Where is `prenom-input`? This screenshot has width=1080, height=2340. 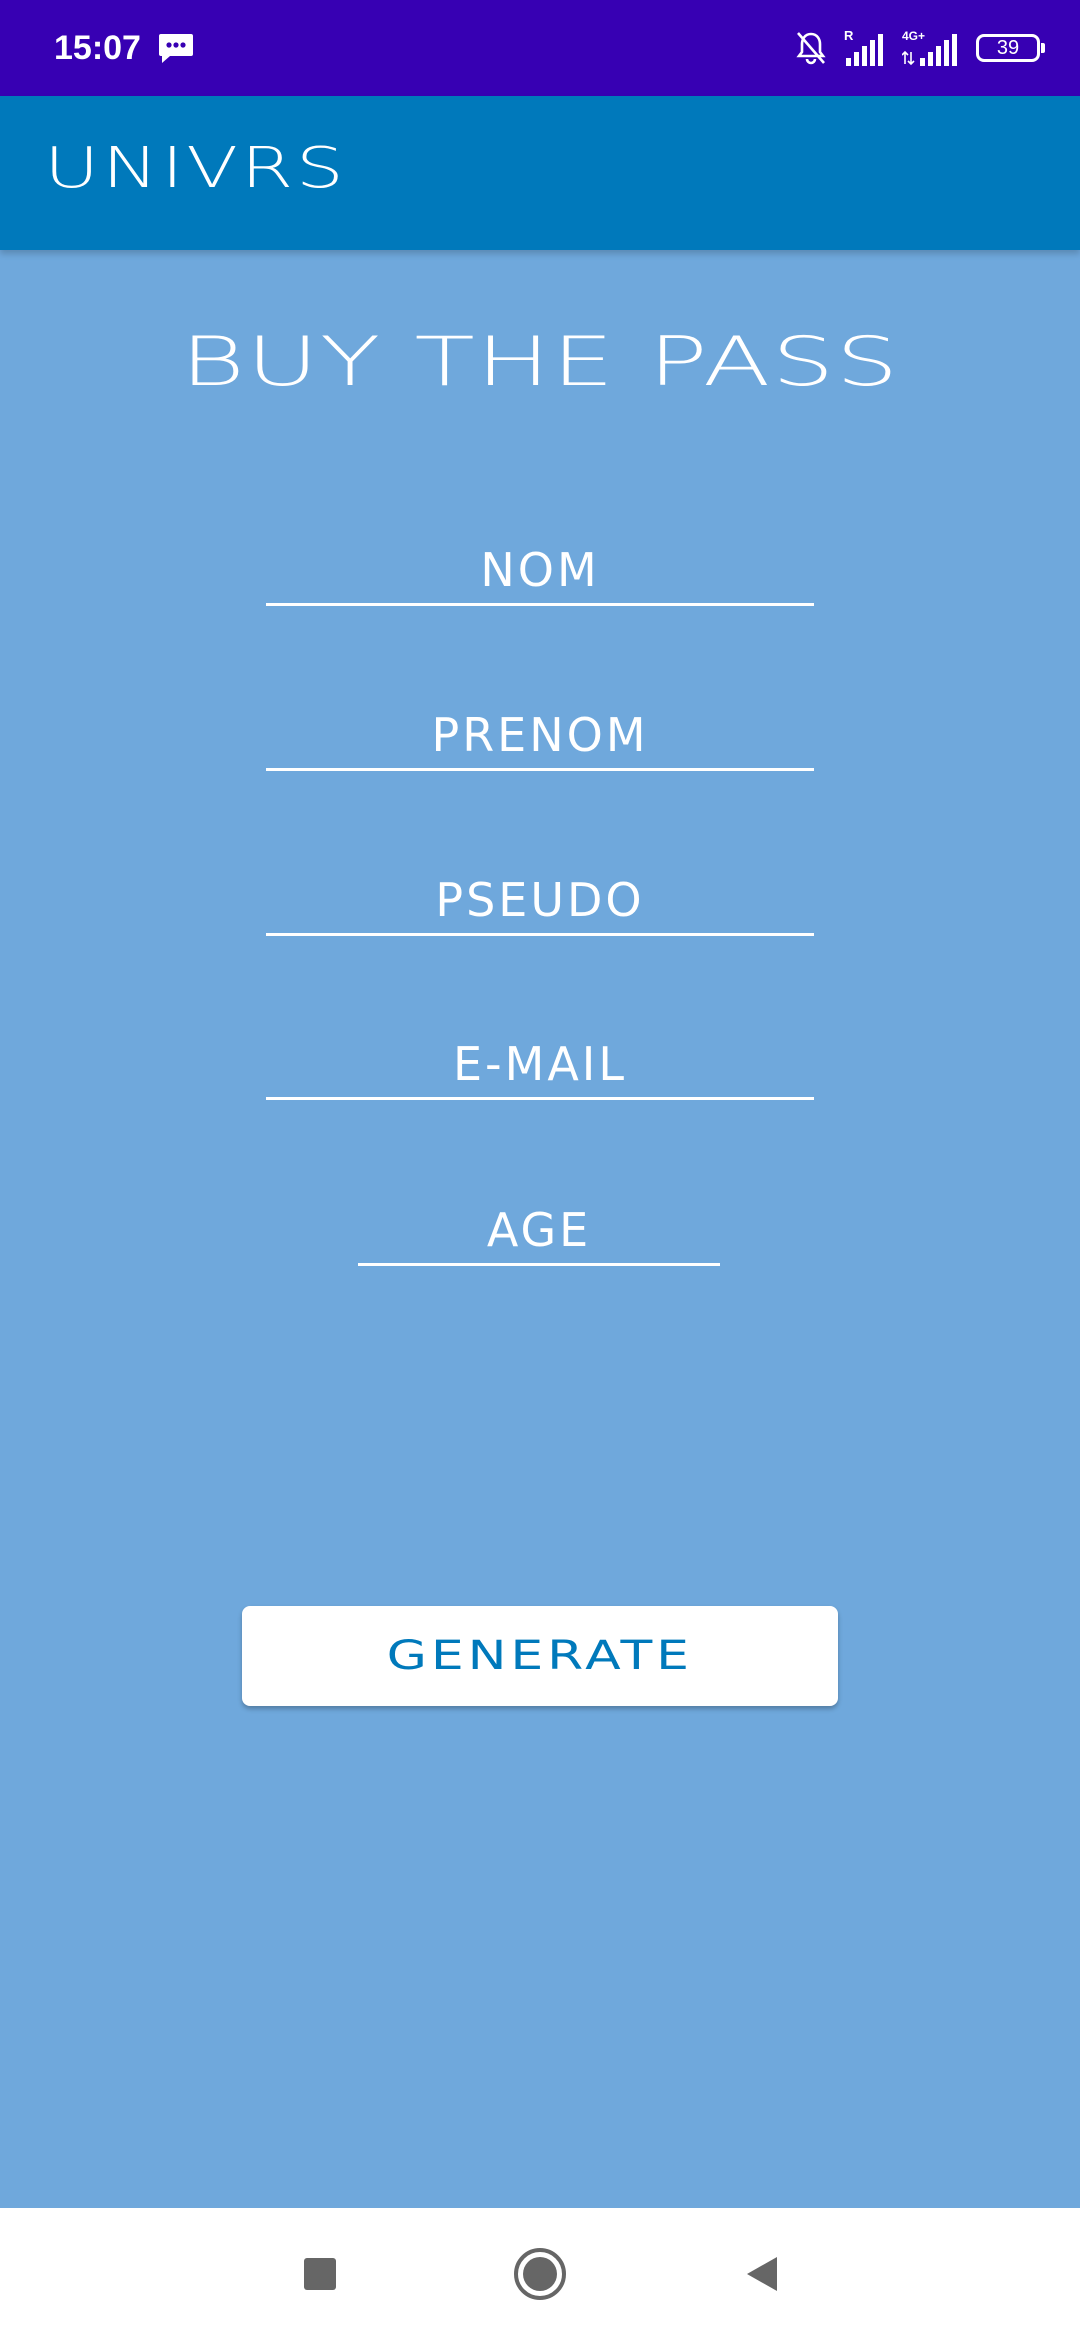
prenom-input is located at coordinates (540, 734).